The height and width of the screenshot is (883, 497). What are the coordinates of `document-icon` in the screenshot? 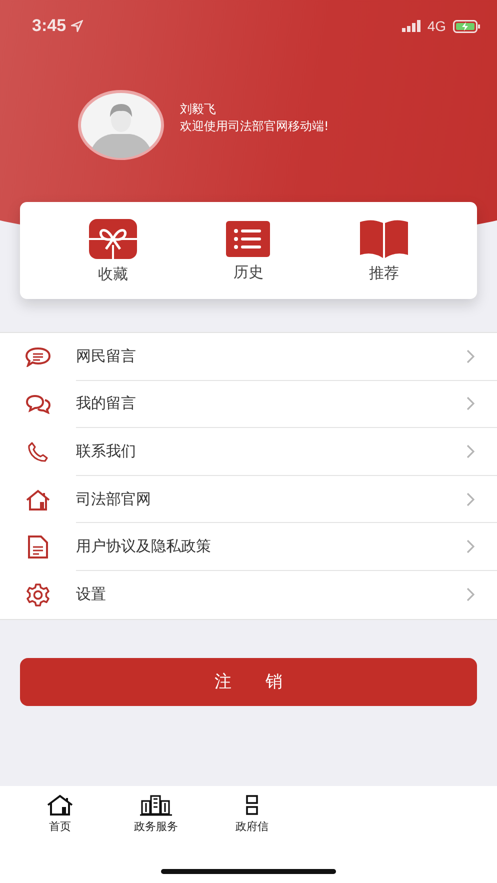 It's located at (38, 547).